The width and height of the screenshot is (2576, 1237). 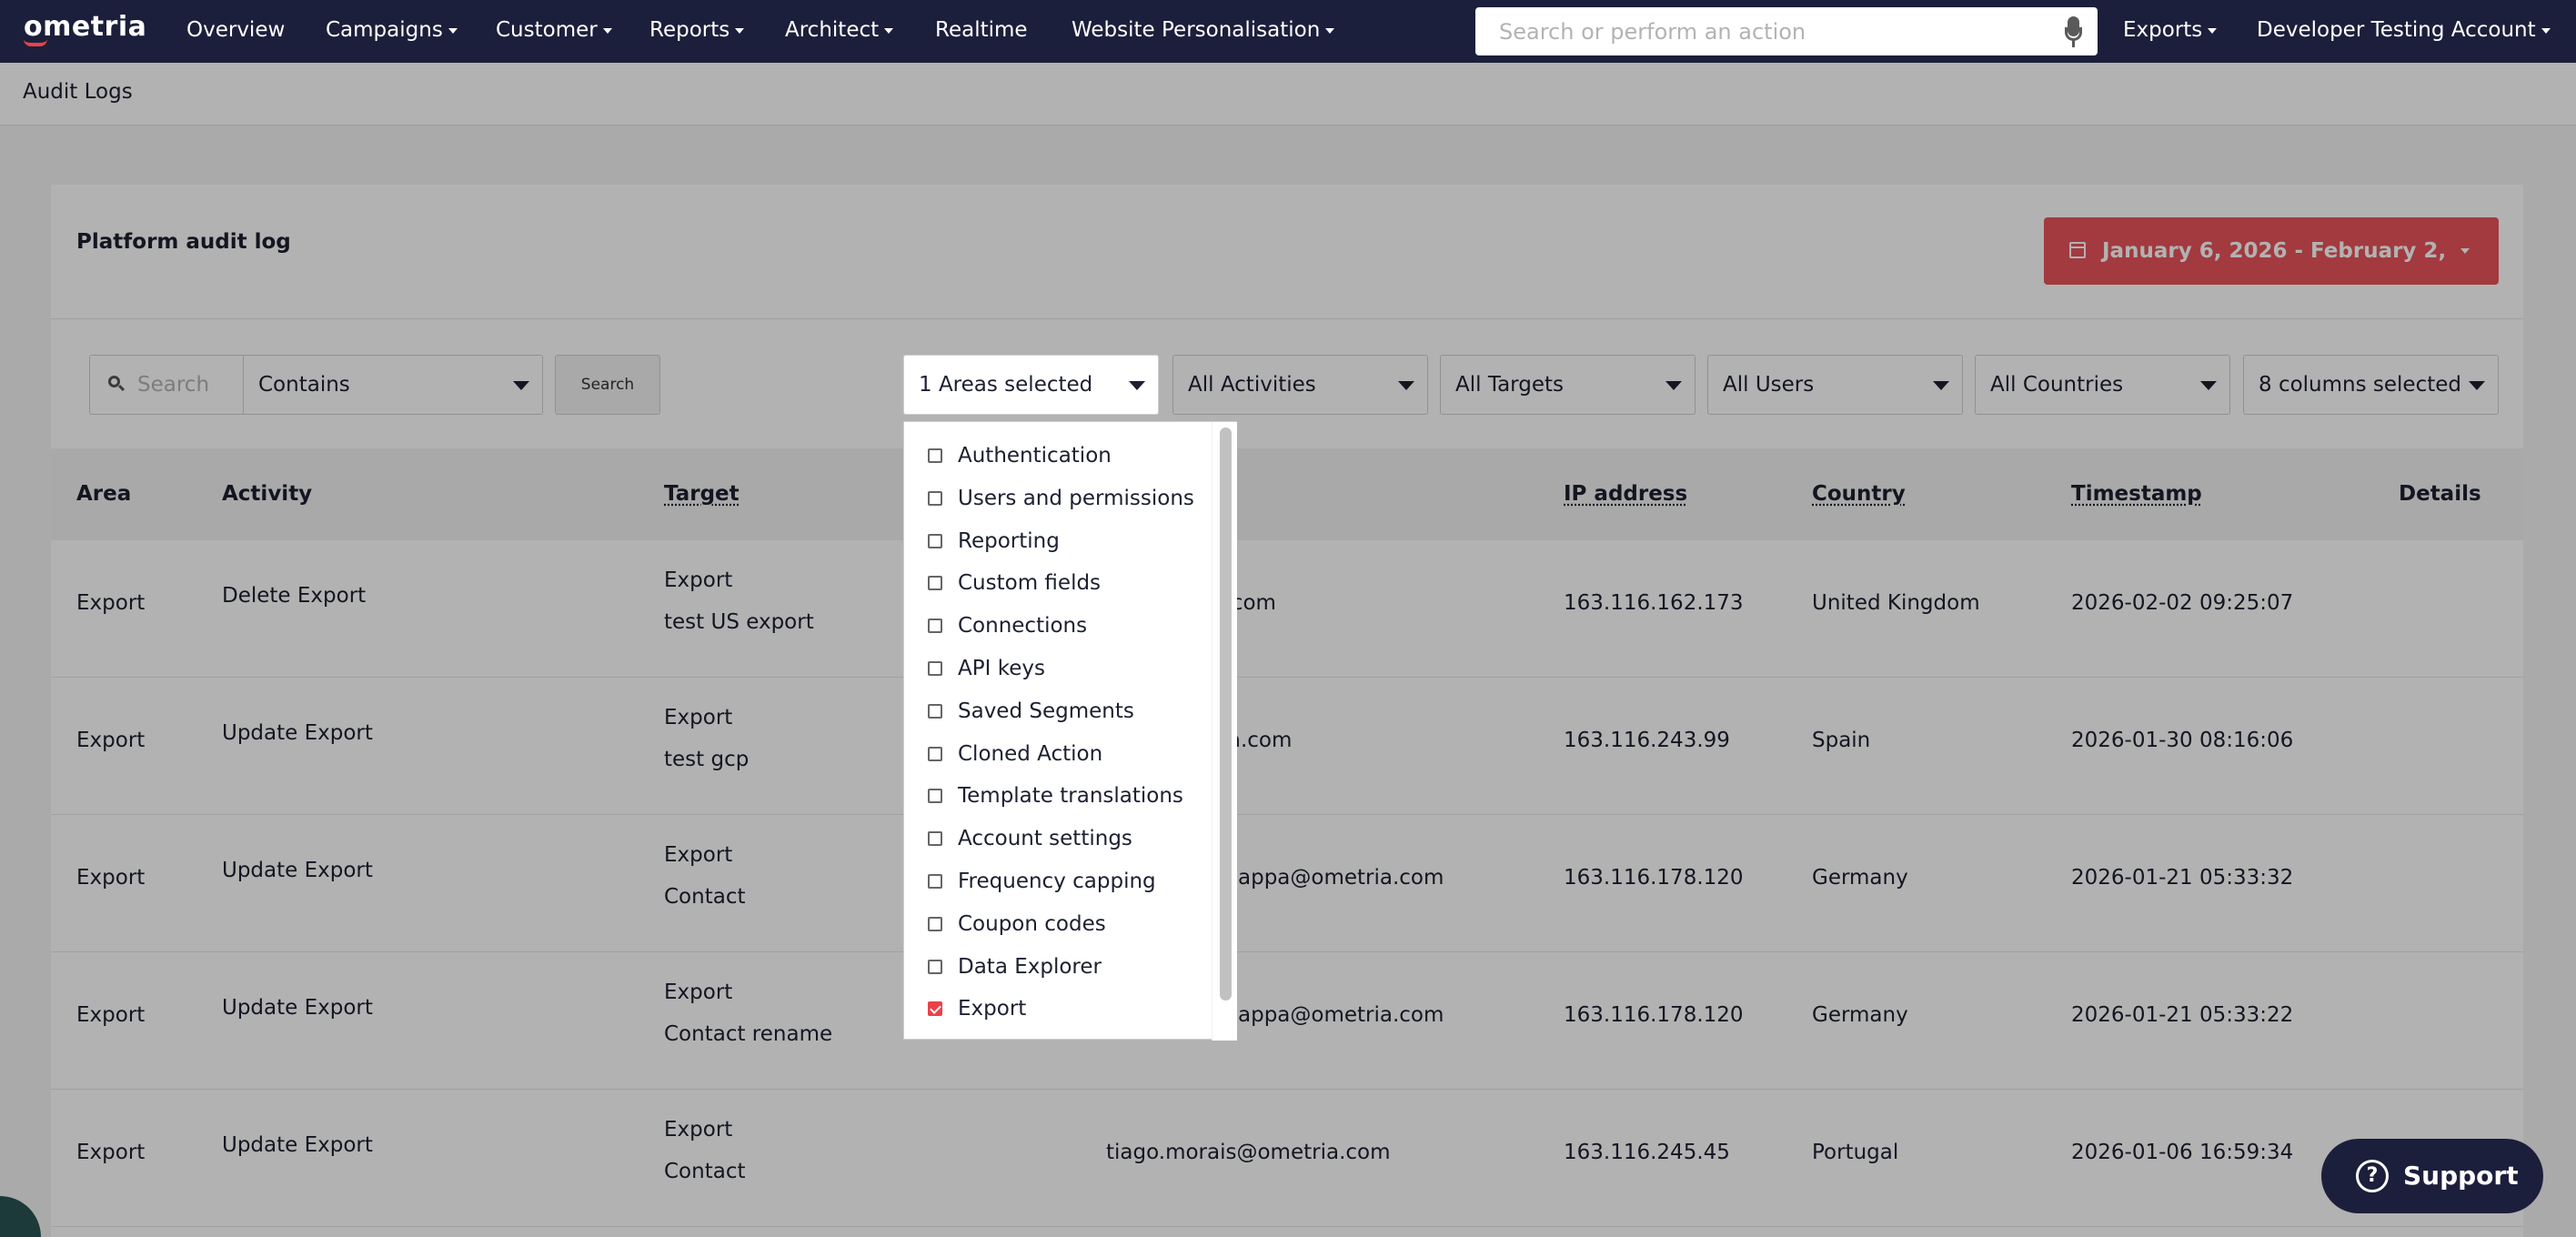 I want to click on nav-website-personalisation: Website Personalisation, so click(x=1203, y=31).